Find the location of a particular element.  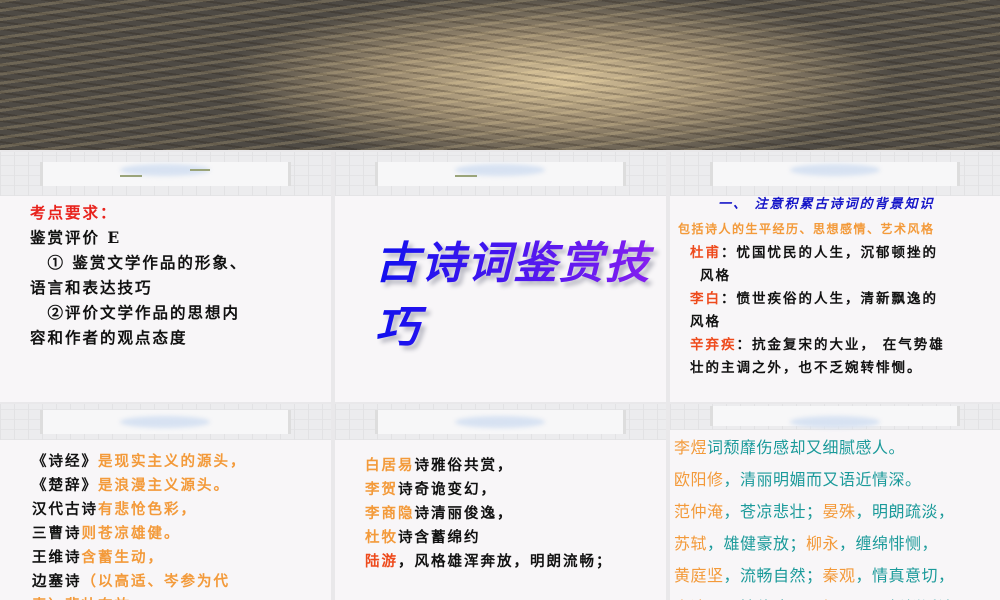

poet-desc: ：抗金复宋的大业， 在气势雄 is located at coordinates (840, 345).